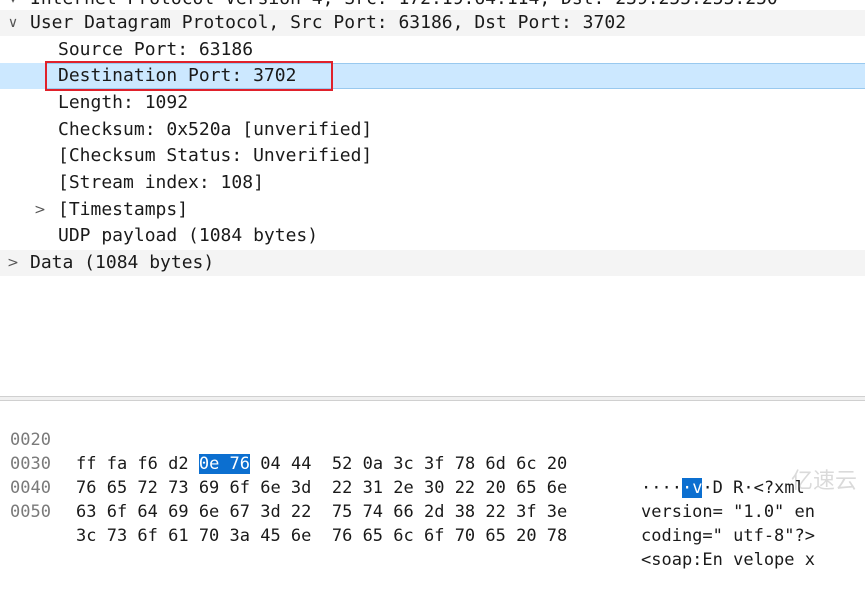  What do you see at coordinates (432, 156) in the screenshot?
I see `tree-row-checksum-status: [Checksum Status: Unverified]` at bounding box center [432, 156].